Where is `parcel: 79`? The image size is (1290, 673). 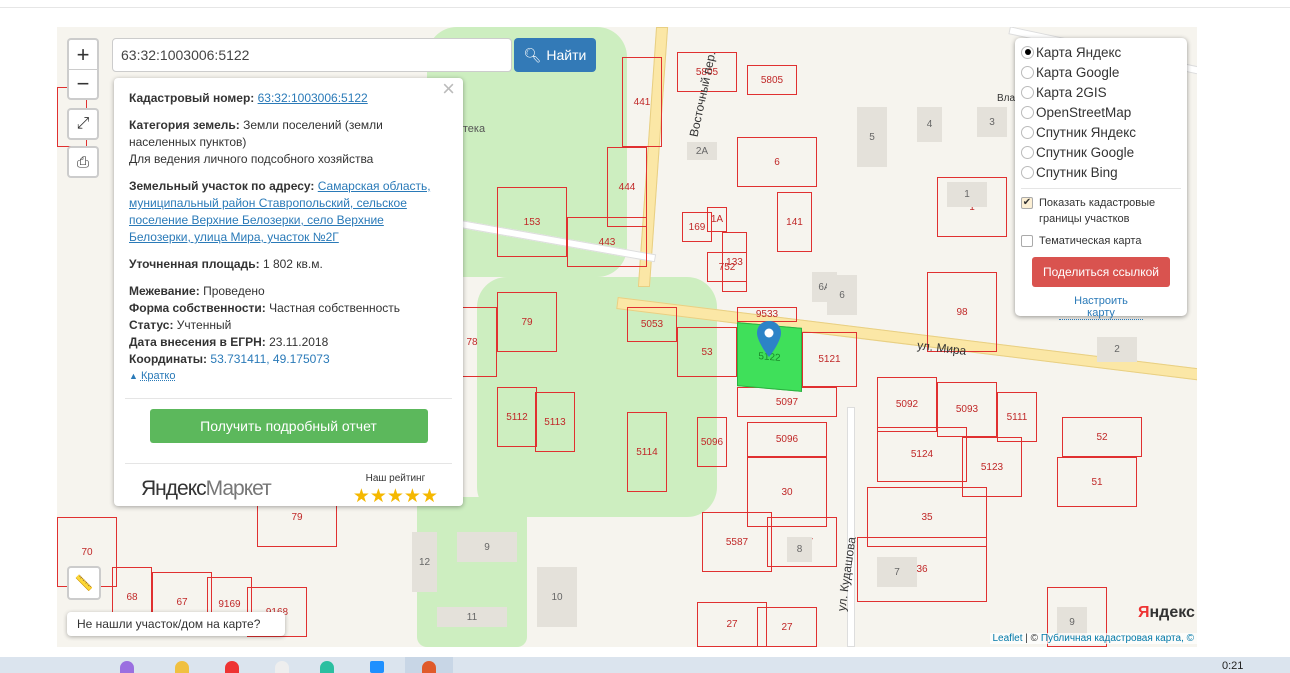 parcel: 79 is located at coordinates (527, 322).